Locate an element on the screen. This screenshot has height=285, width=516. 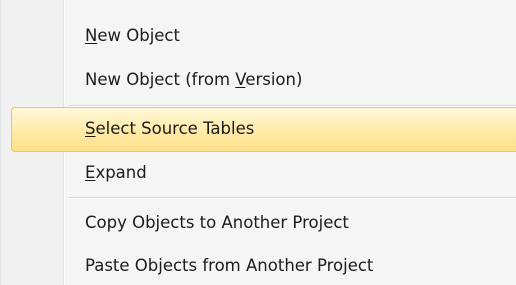
menu-item-label: Select Source Tables is located at coordinates (170, 128).